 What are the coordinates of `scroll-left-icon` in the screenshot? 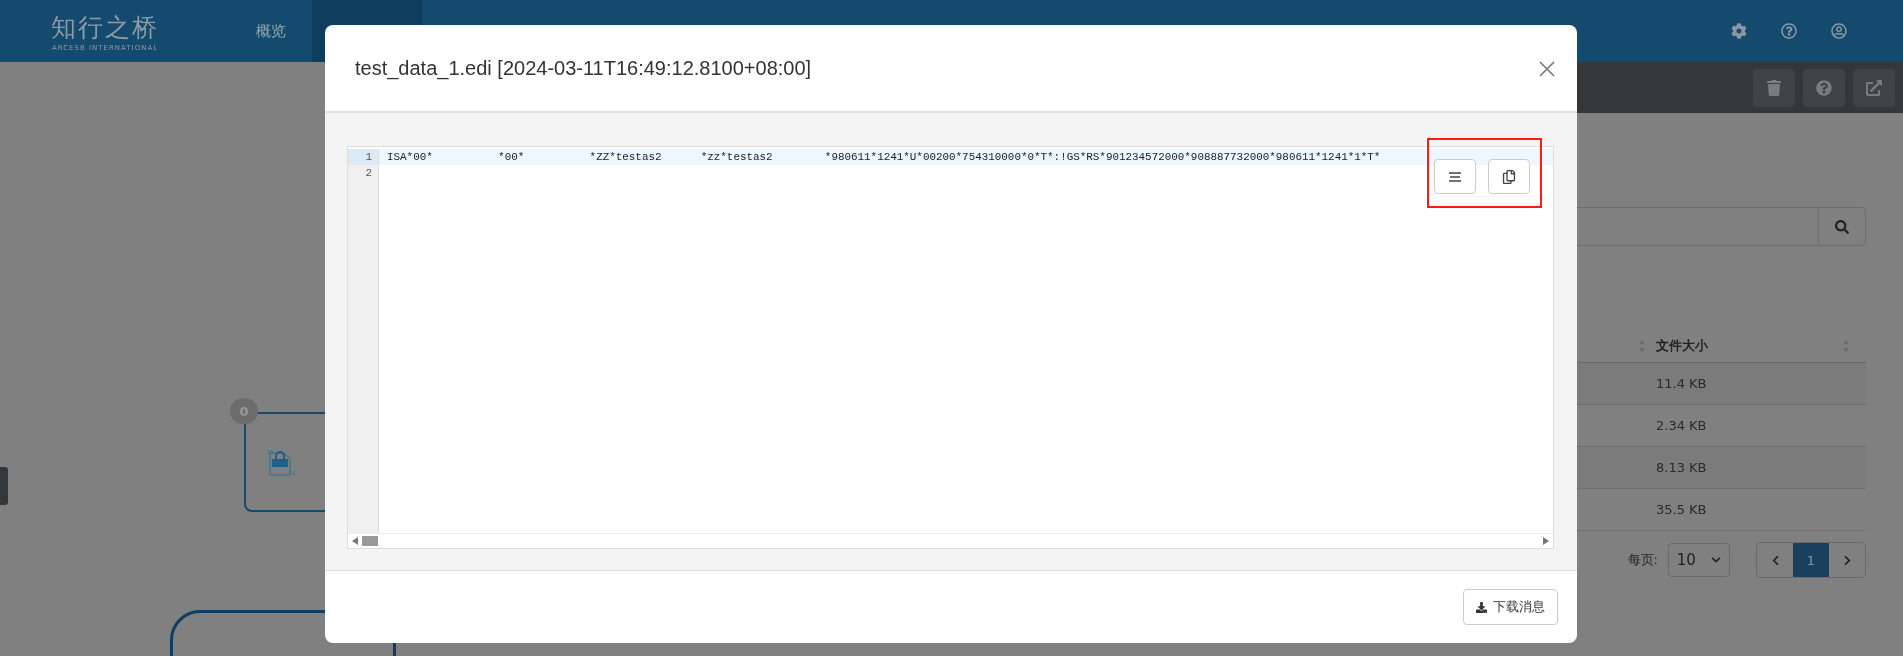 It's located at (355, 541).